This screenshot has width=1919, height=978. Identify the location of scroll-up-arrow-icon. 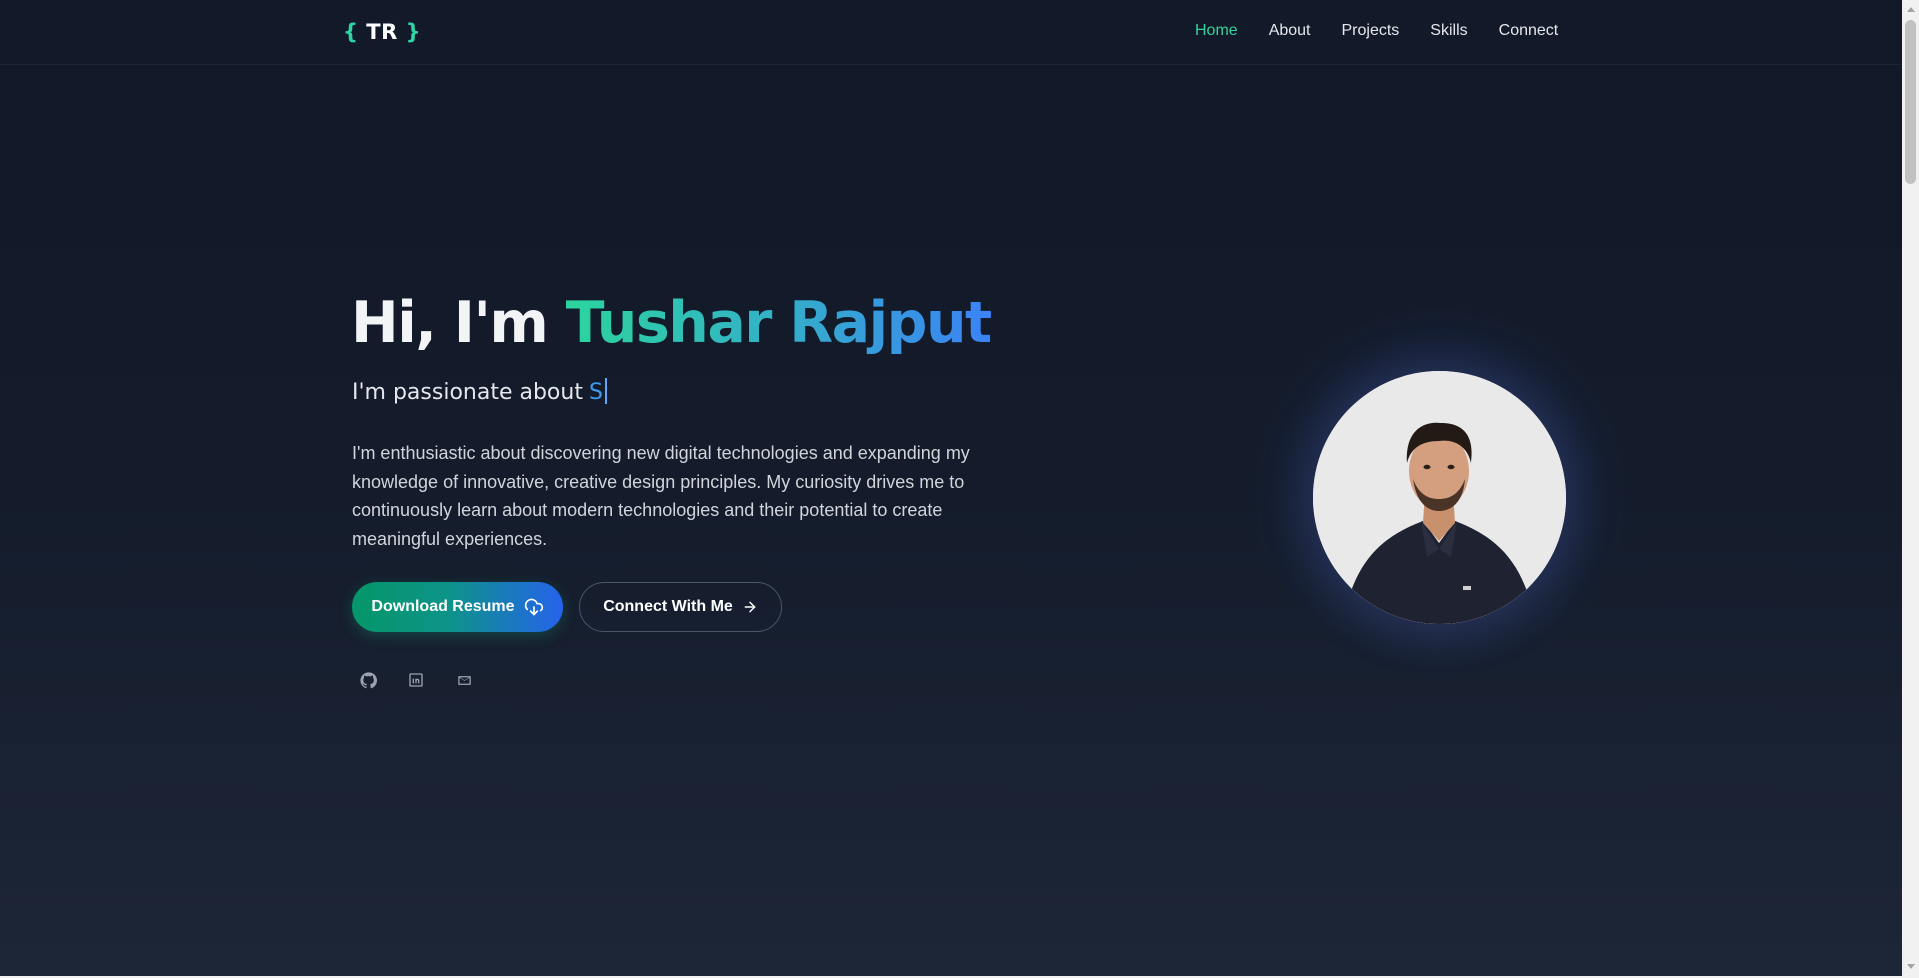
(1910, 9).